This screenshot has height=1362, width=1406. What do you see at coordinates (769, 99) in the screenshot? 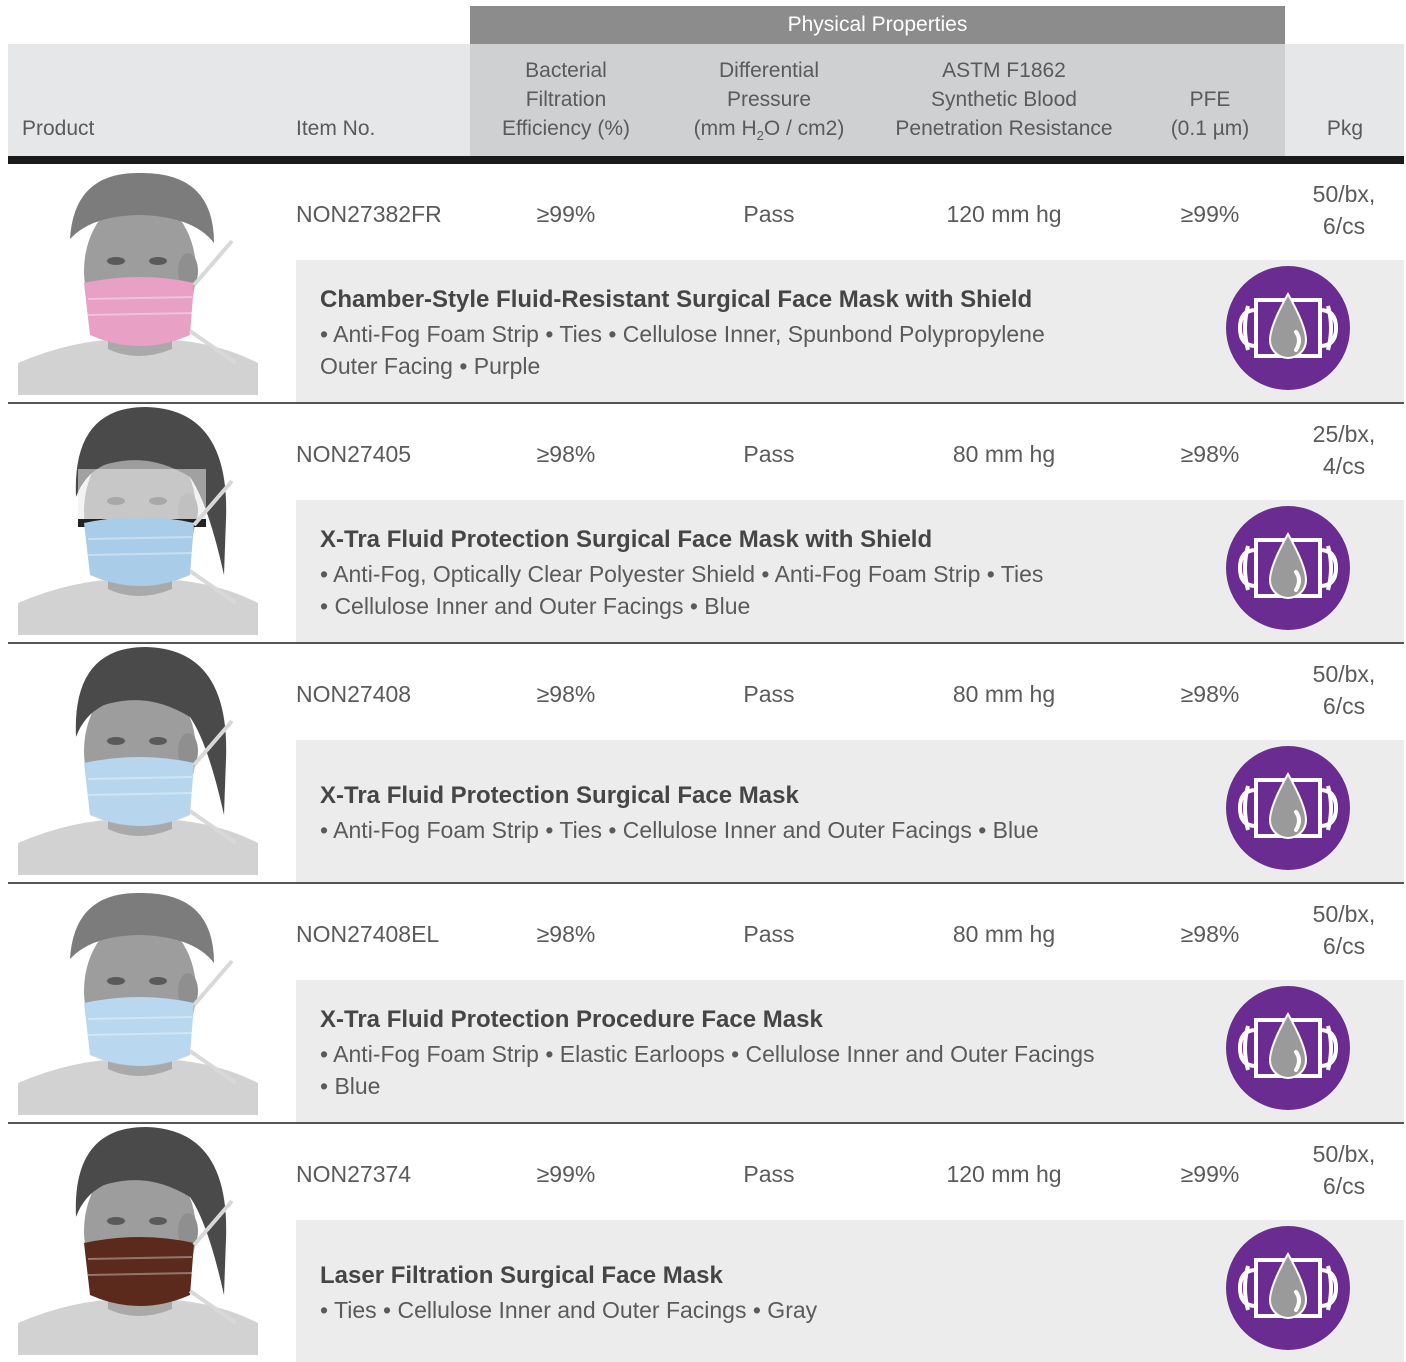
I see `header-dp-line: Pressure` at bounding box center [769, 99].